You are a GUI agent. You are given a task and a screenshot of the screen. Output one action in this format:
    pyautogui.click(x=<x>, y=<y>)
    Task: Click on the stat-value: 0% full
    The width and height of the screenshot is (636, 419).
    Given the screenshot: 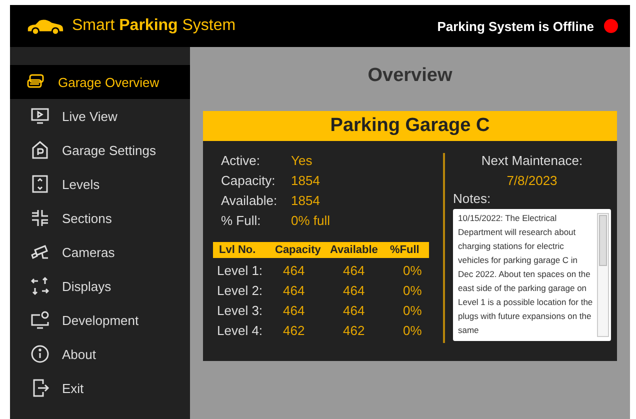 What is the action you would take?
    pyautogui.click(x=311, y=220)
    